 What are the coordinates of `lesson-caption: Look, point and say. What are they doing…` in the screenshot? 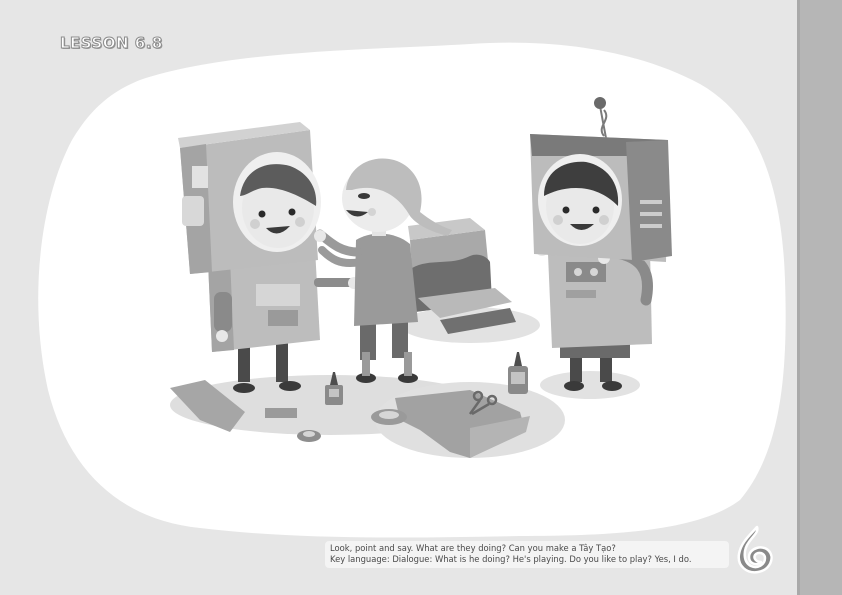 It's located at (527, 554).